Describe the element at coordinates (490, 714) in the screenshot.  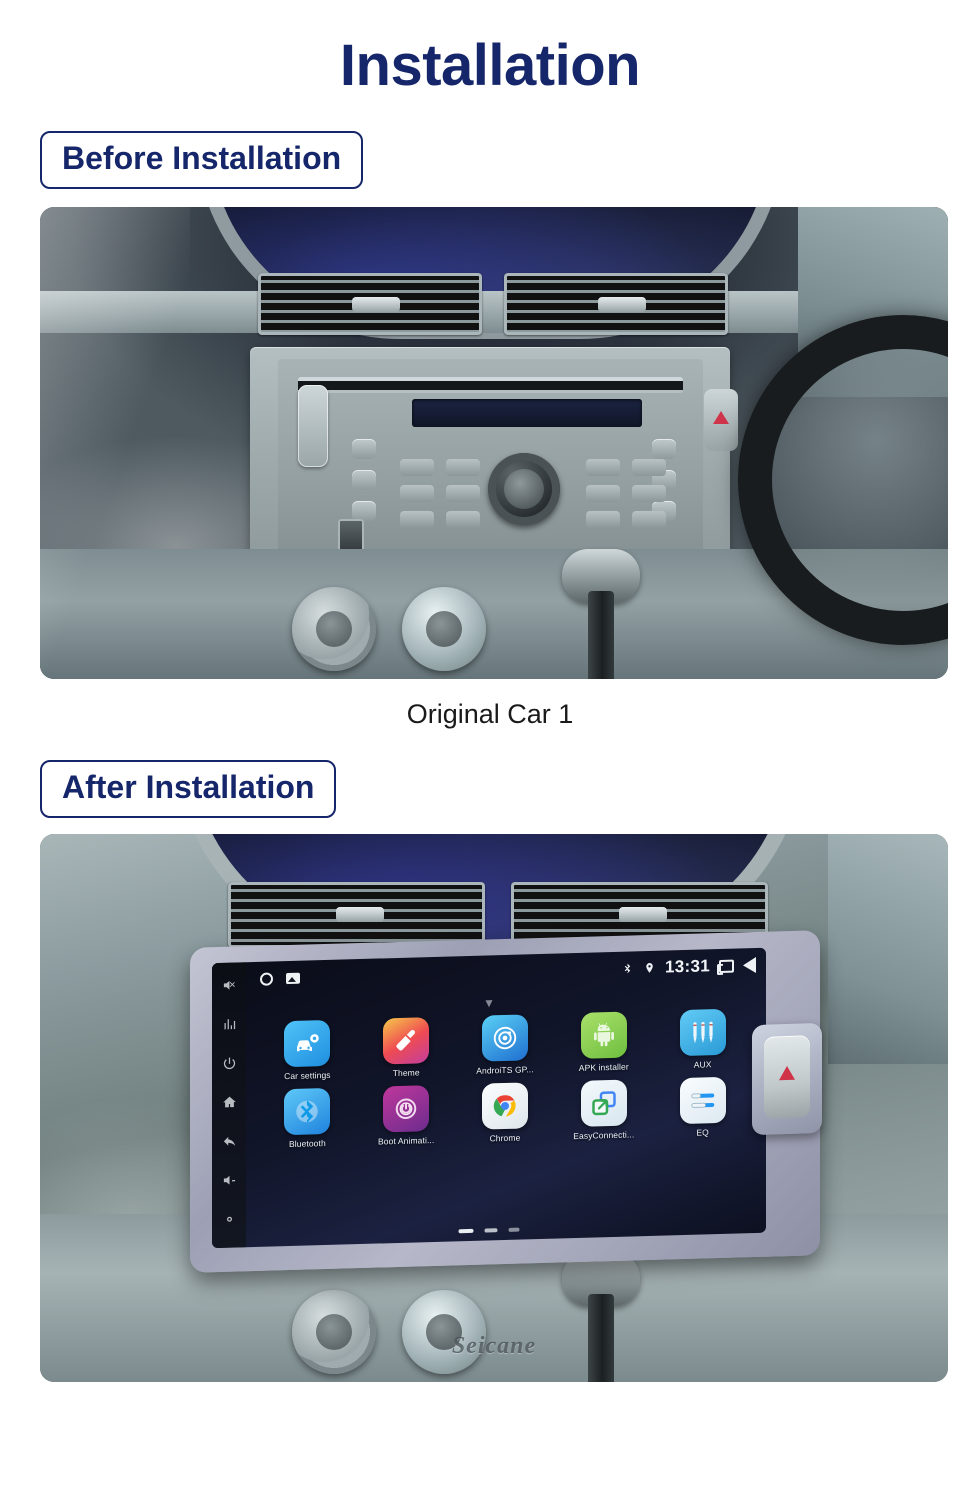
I see `before-photo-caption: Original Car 1` at that location.